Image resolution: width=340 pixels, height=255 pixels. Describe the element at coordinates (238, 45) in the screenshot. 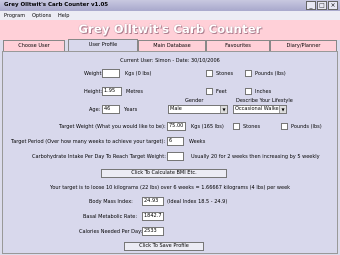

I see `tab-favourites: Favourites` at that location.